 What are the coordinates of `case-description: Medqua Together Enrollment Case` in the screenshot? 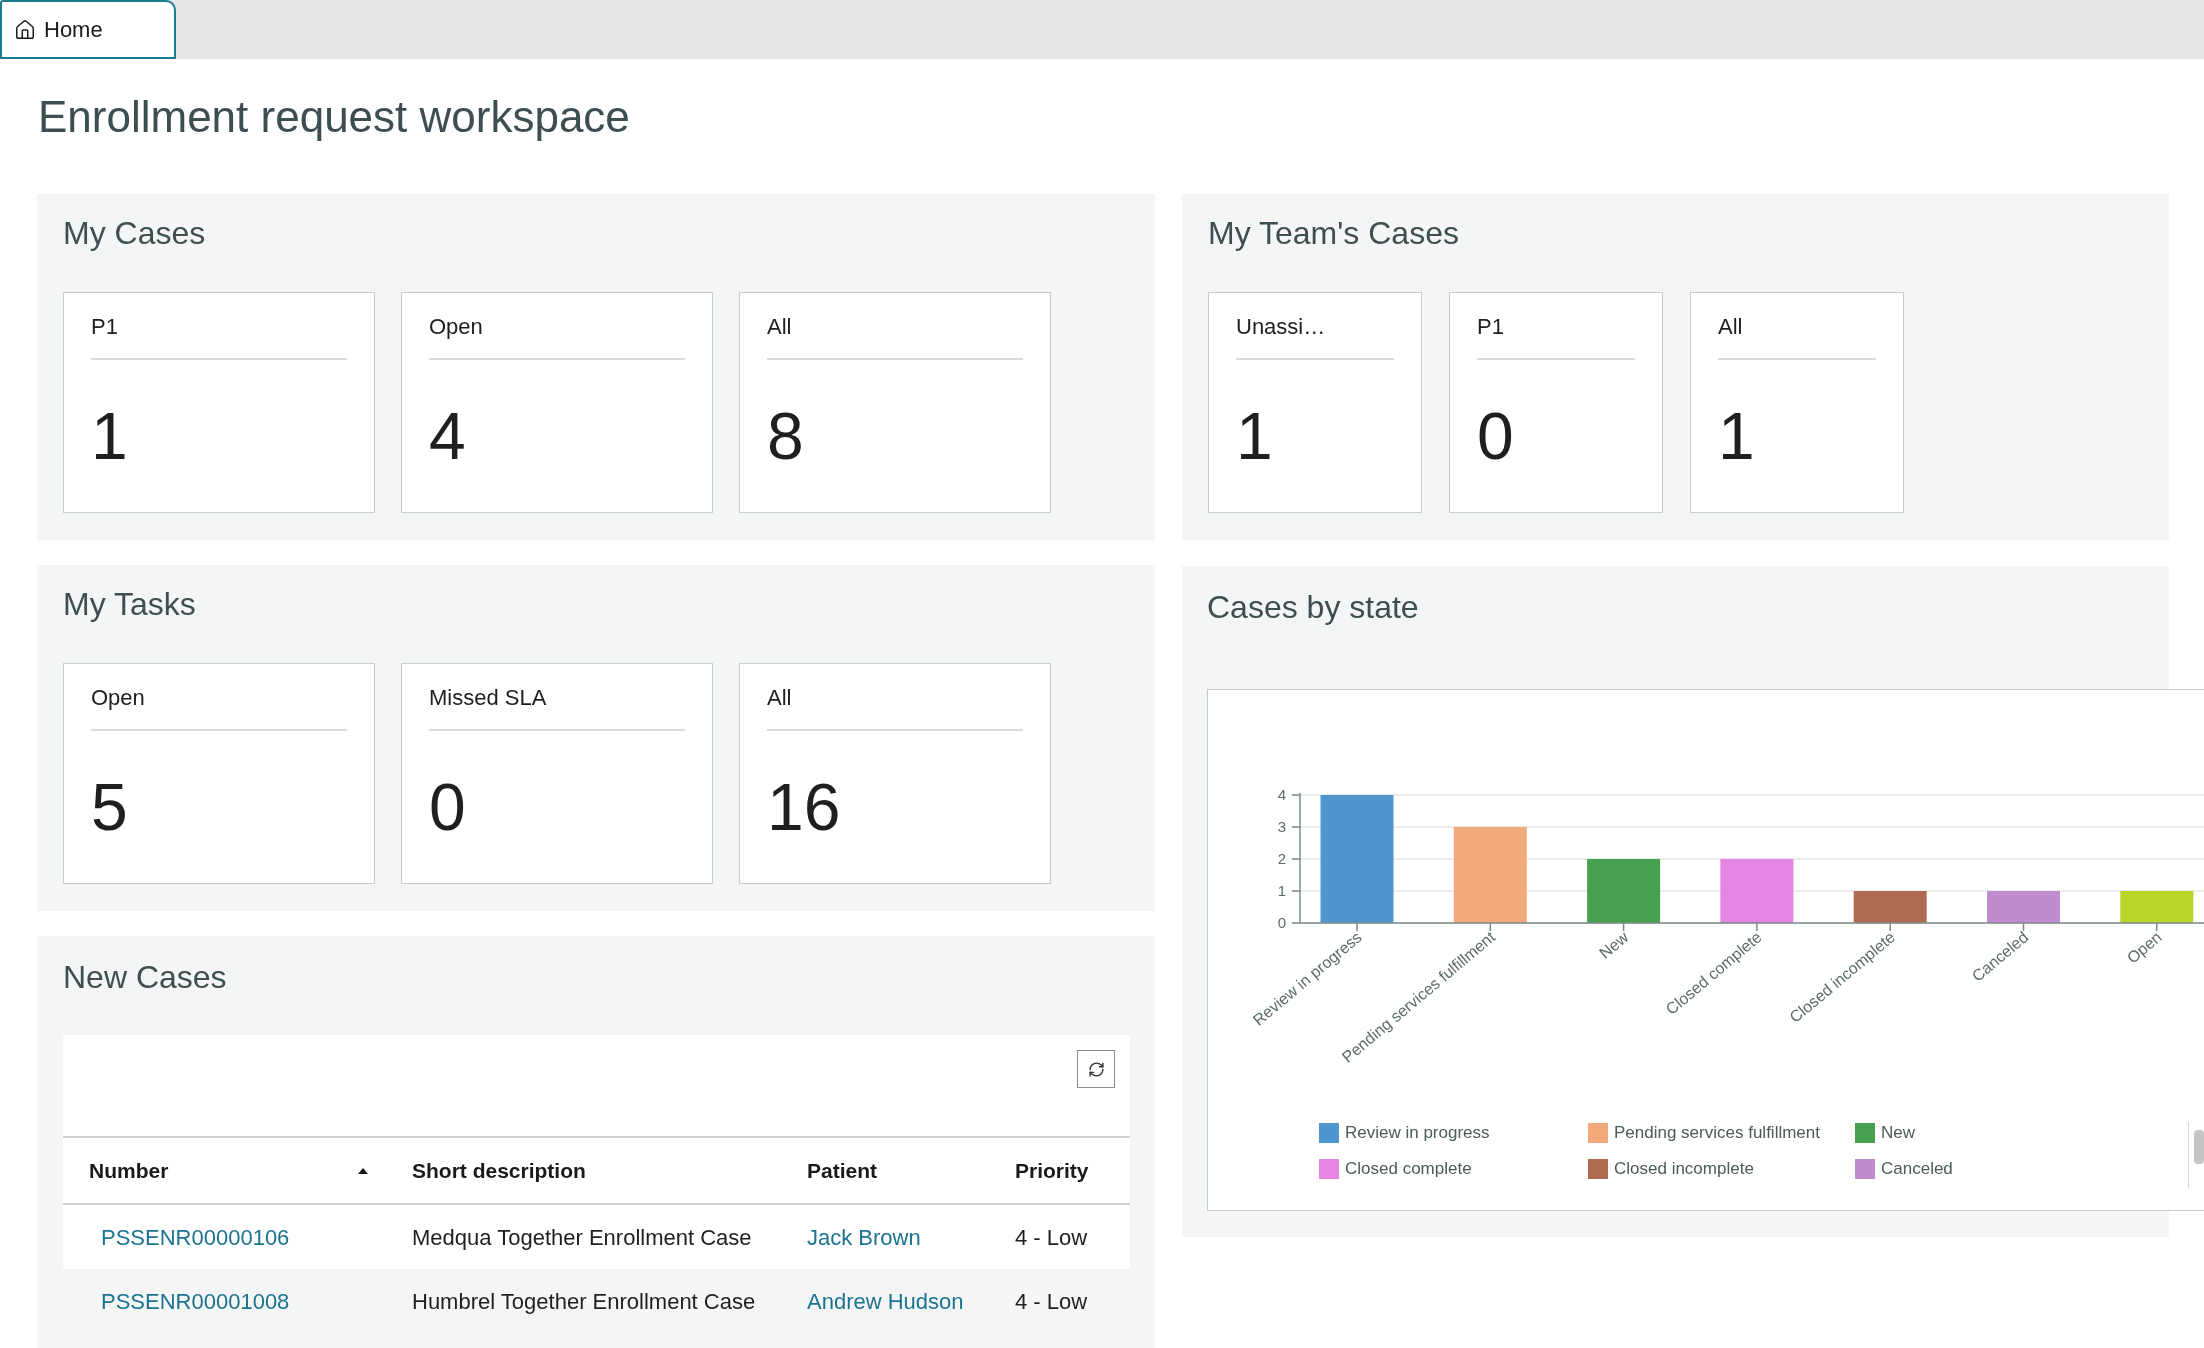 It's located at (582, 1237).